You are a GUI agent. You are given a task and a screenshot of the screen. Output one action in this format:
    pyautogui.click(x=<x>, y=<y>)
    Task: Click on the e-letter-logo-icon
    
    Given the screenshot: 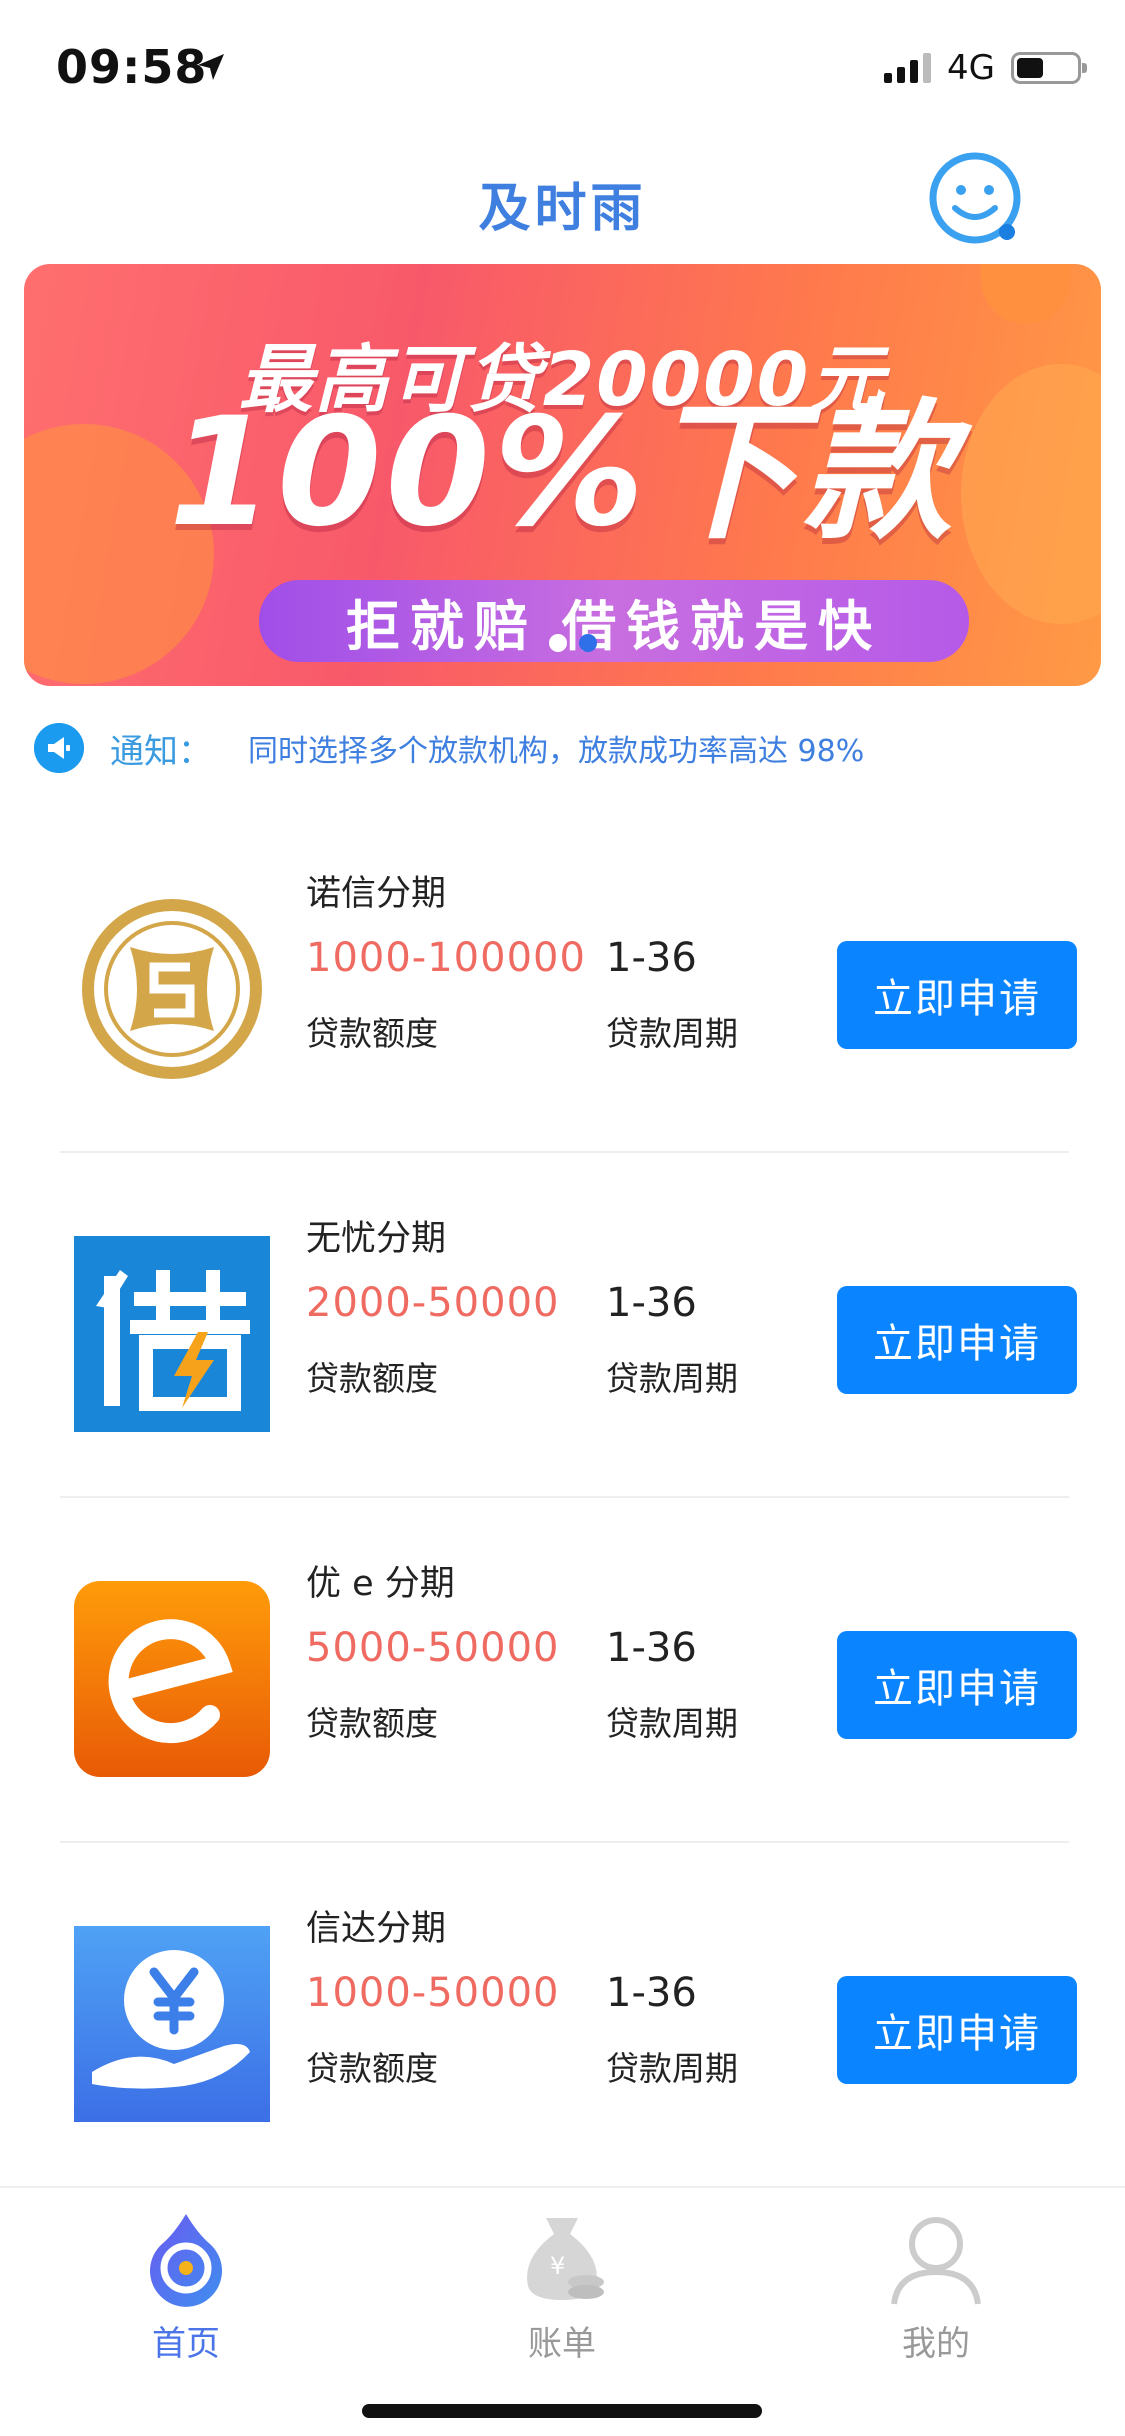 What is the action you would take?
    pyautogui.click(x=172, y=1679)
    